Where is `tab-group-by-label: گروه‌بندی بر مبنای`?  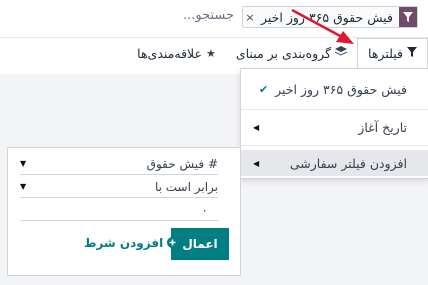 tab-group-by-label: گروه‌بندی بر مبنای is located at coordinates (283, 53).